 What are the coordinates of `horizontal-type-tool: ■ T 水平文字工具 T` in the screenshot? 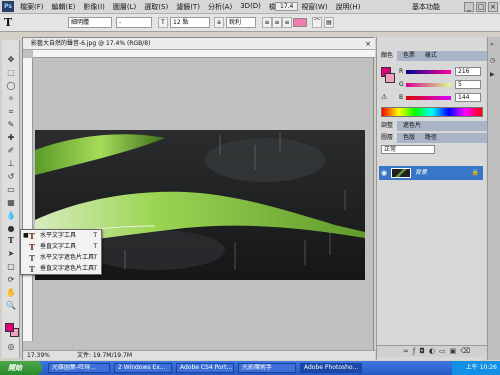 It's located at (61, 236).